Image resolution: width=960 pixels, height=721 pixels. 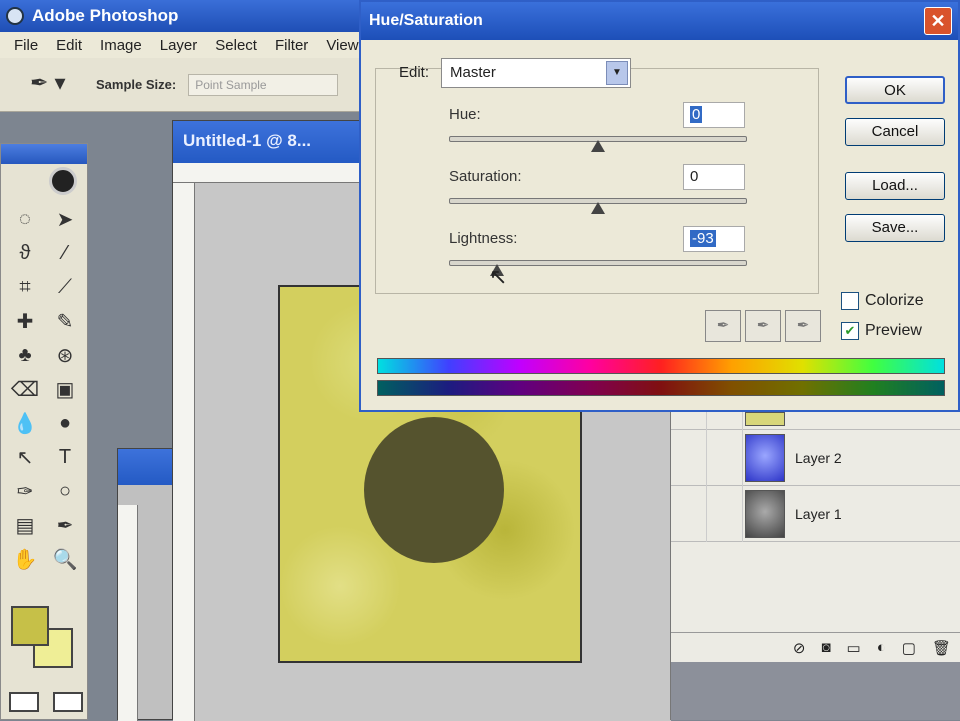 What do you see at coordinates (136, 84) in the screenshot?
I see `sample-size-label: Sample Size:` at bounding box center [136, 84].